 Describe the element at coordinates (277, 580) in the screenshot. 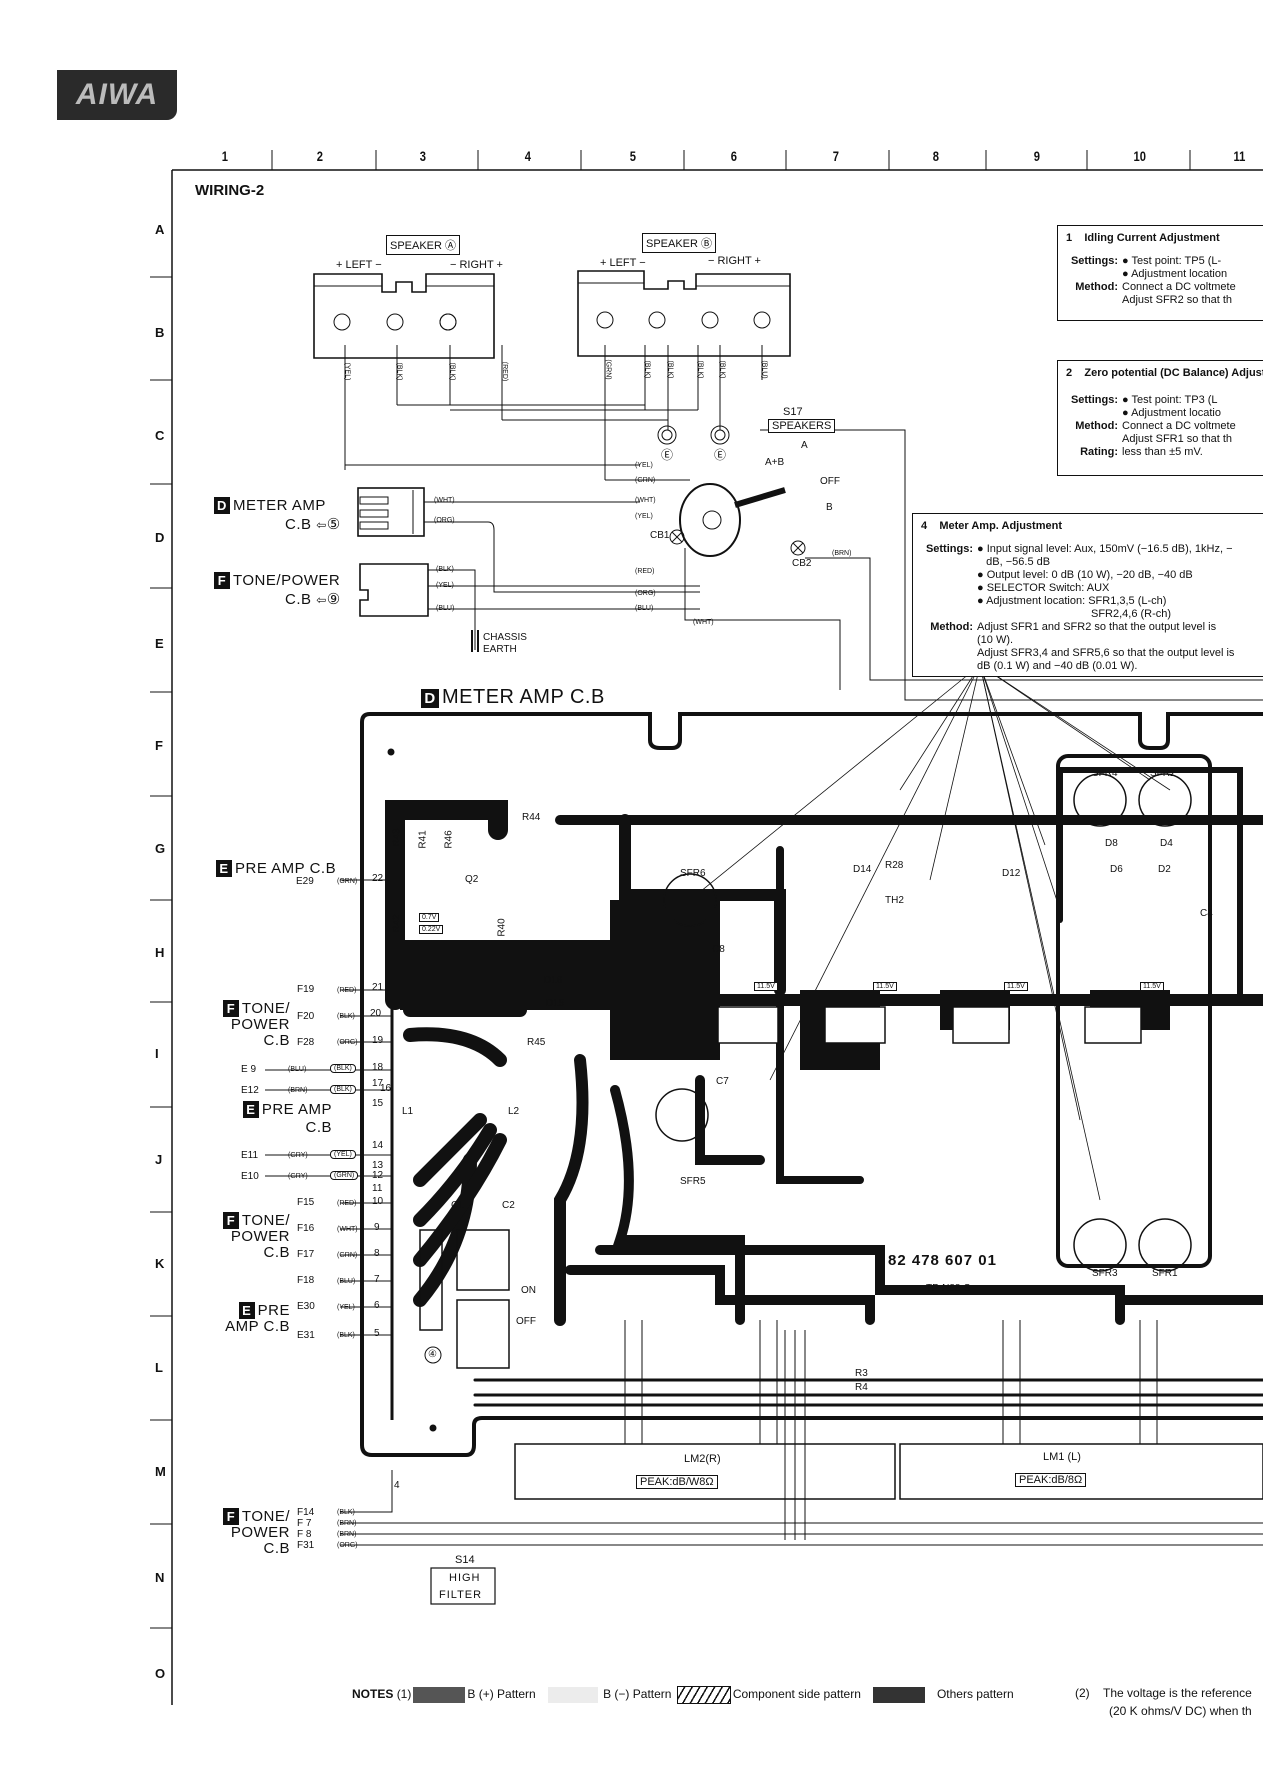

I see `connector-f-tone-power: F TONE/POWER` at that location.